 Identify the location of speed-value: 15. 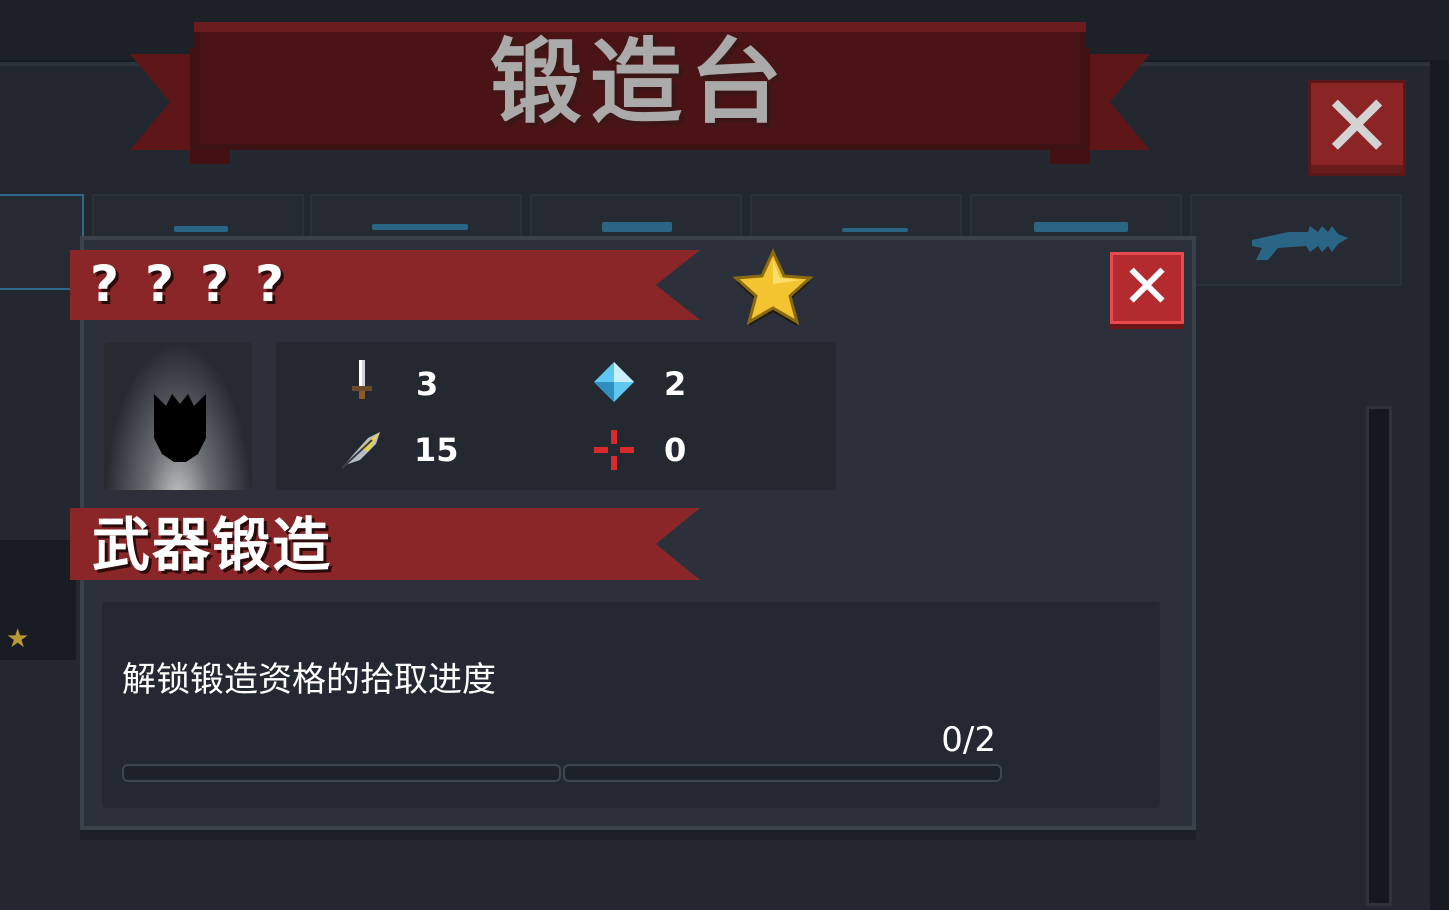
(436, 450).